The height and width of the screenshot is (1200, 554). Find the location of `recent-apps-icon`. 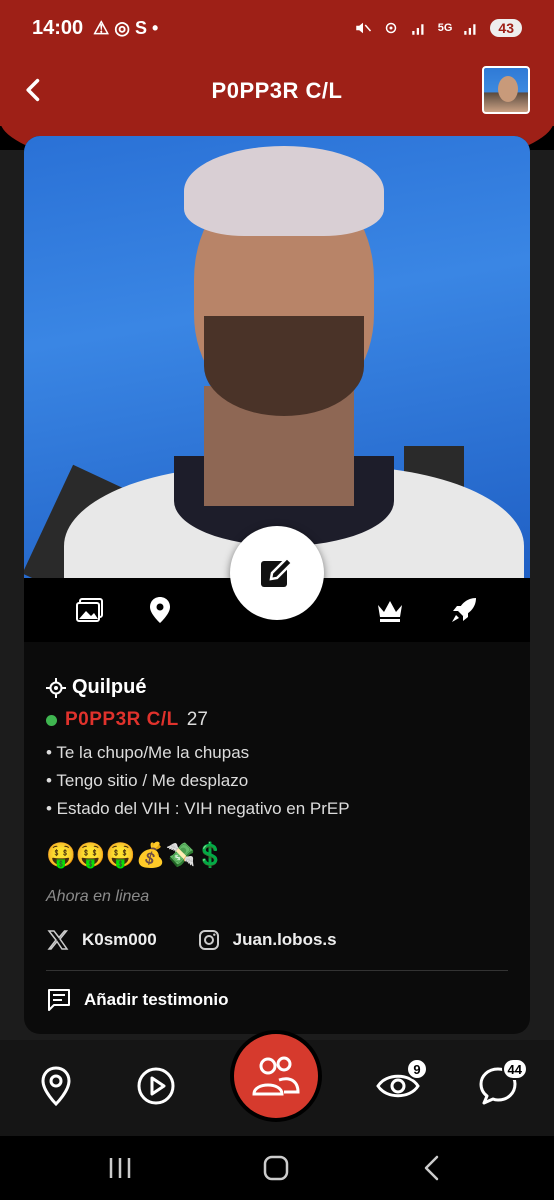

recent-apps-icon is located at coordinates (120, 1168).